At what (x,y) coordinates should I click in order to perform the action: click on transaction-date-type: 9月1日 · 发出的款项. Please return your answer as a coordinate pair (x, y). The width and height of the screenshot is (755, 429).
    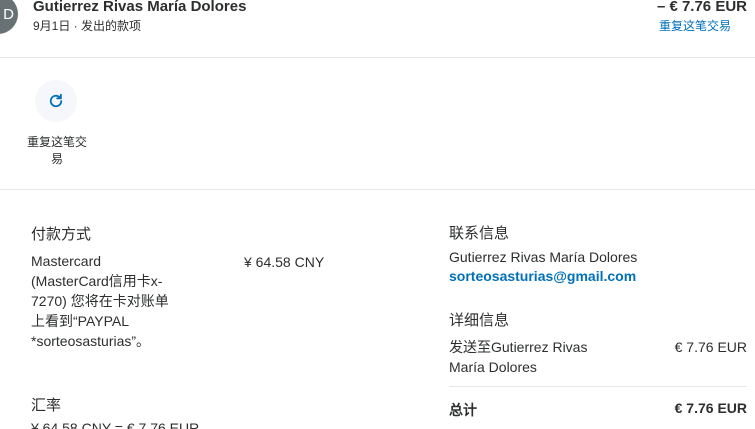
    Looking at the image, I should click on (87, 26).